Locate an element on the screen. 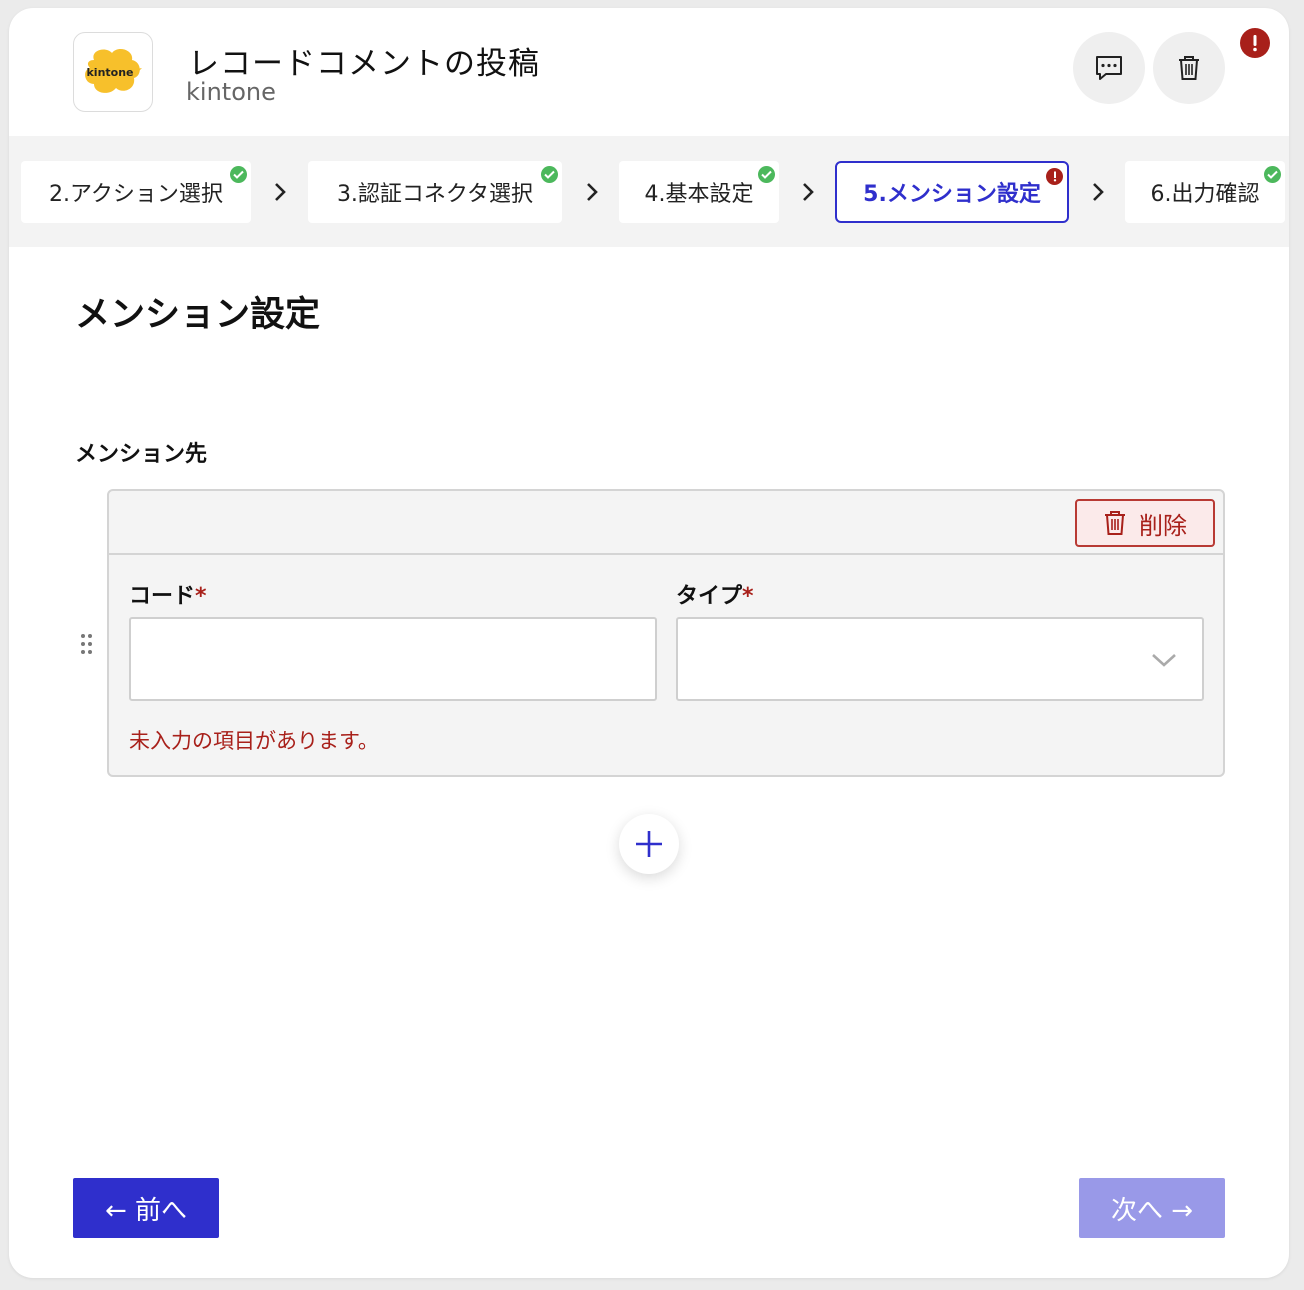 Image resolution: width=1304 pixels, height=1290 pixels. step-label: 4.基本設定 is located at coordinates (699, 194).